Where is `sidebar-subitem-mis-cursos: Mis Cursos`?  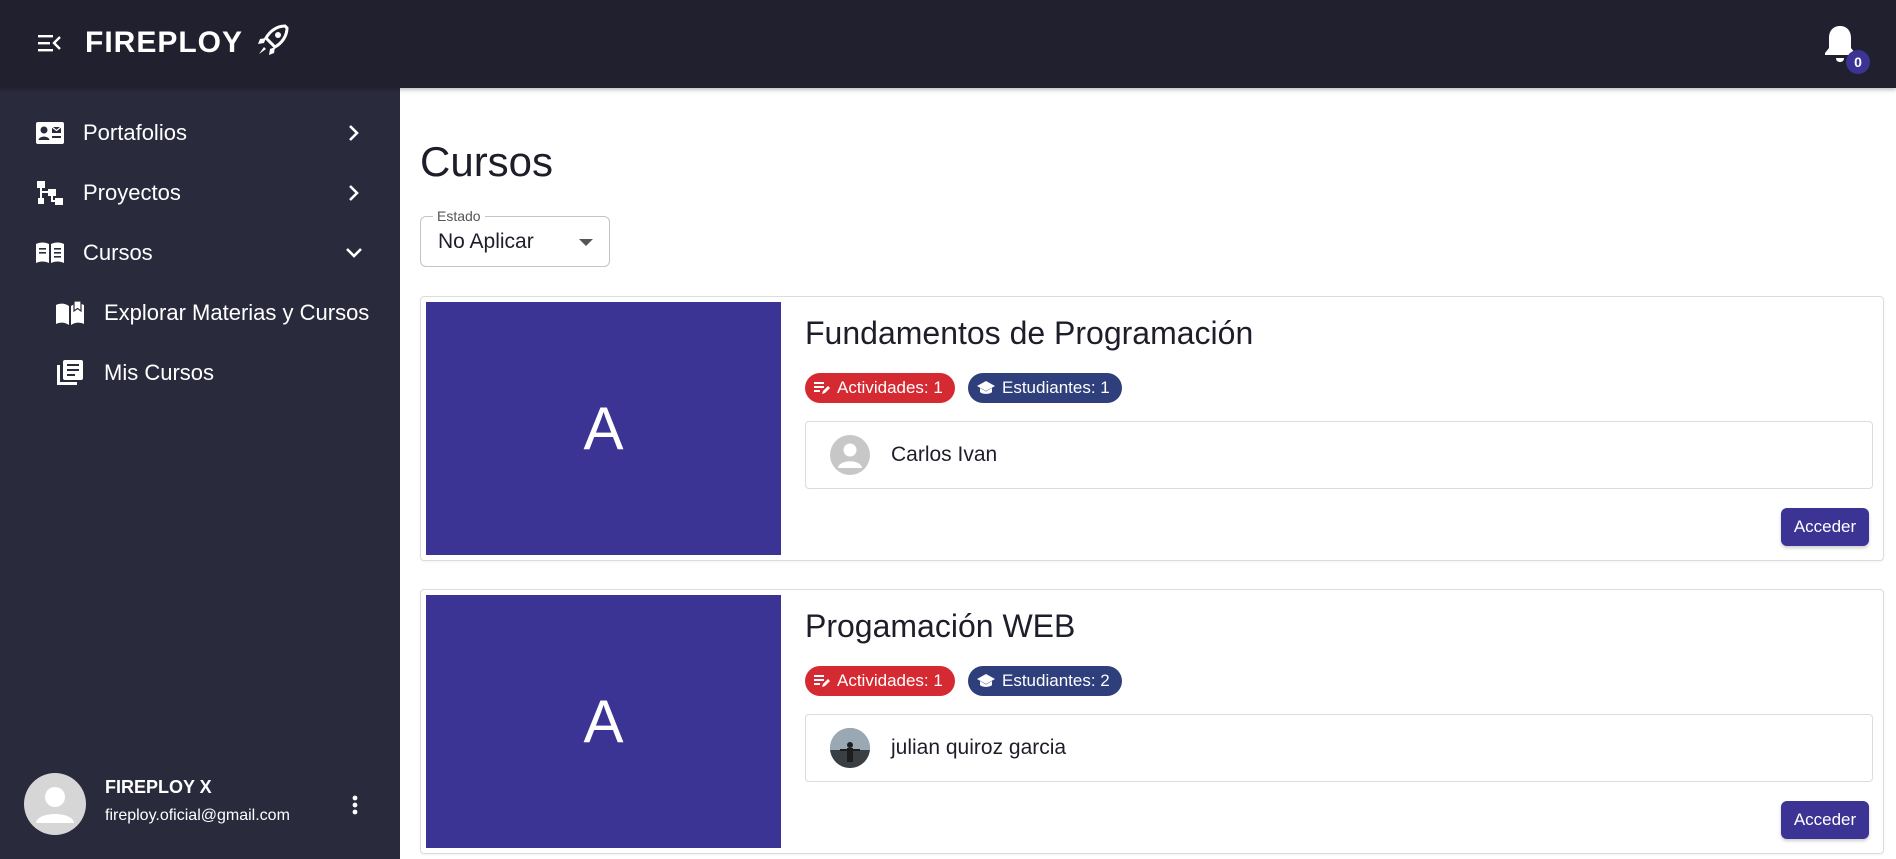
sidebar-subitem-mis-cursos: Mis Cursos is located at coordinates (200, 373).